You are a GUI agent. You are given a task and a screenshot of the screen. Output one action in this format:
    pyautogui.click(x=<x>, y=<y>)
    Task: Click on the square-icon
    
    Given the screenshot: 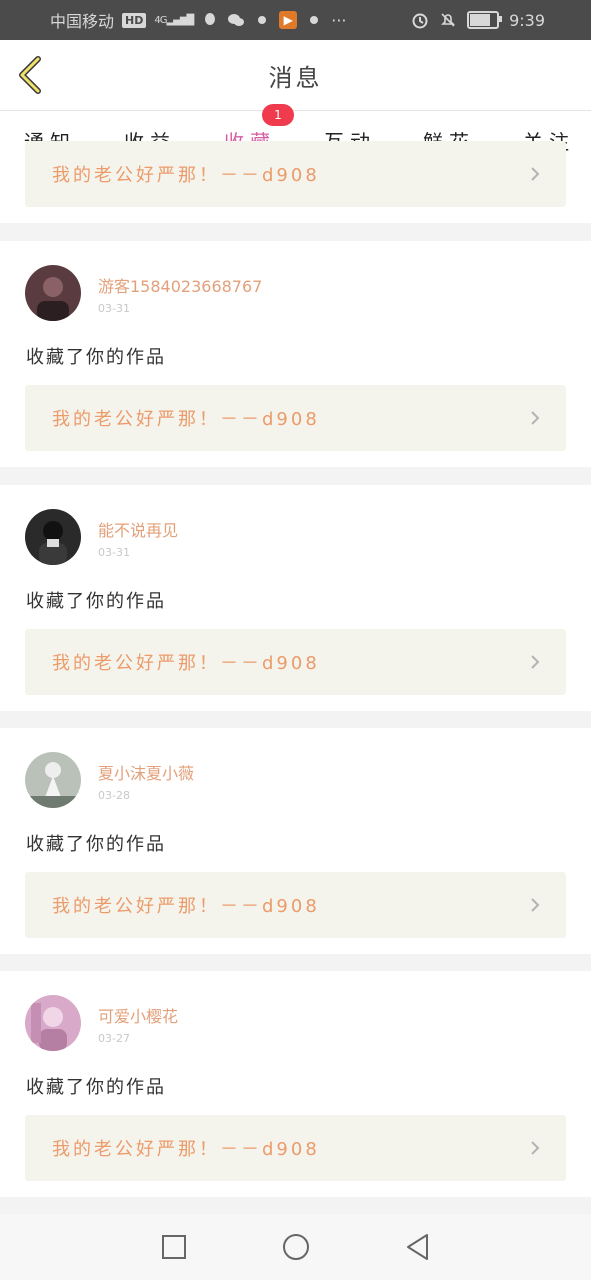 What is the action you would take?
    pyautogui.click(x=173, y=1247)
    